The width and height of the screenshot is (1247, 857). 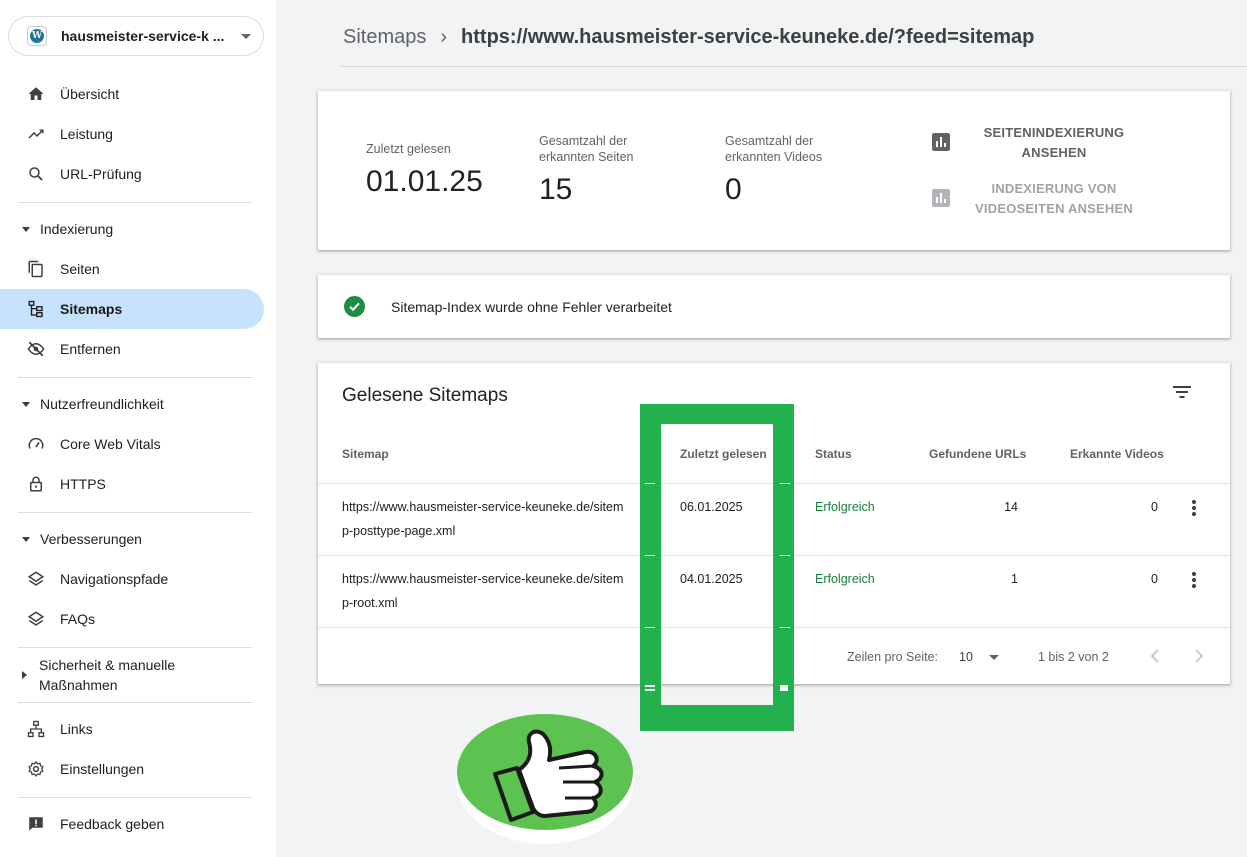 What do you see at coordinates (833, 454) in the screenshot?
I see `column-header-status: Status` at bounding box center [833, 454].